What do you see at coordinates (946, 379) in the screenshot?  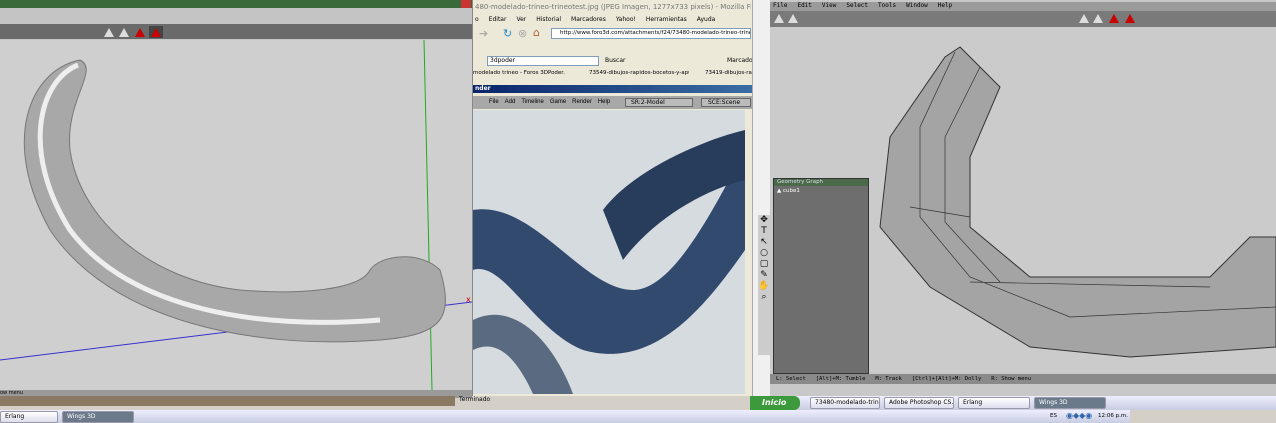 I see `status-hint: [Ctrl]+[Alt]+M: Dolly` at bounding box center [946, 379].